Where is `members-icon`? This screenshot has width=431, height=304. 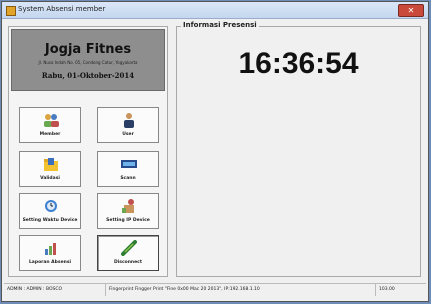
members-icon is located at coordinates (51, 120).